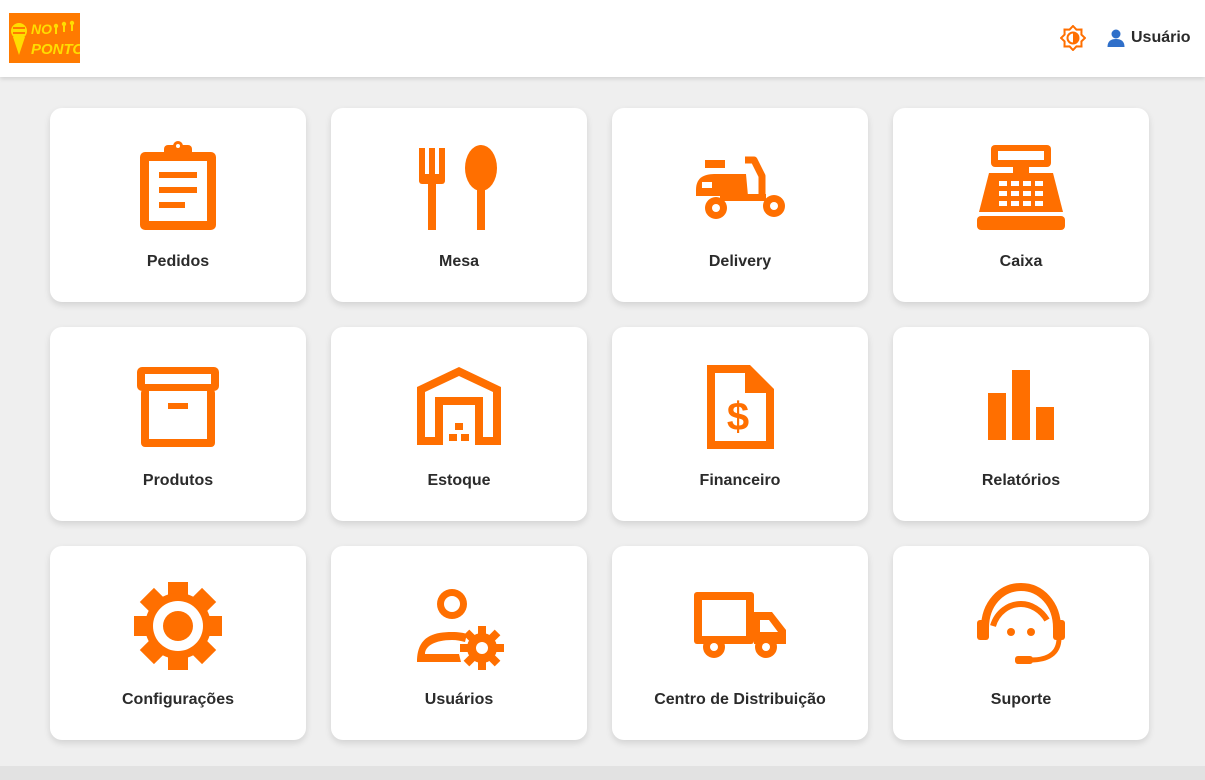 Image resolution: width=1205 pixels, height=780 pixels. What do you see at coordinates (55, 49) in the screenshot?
I see `logo-word-2: PONTO` at bounding box center [55, 49].